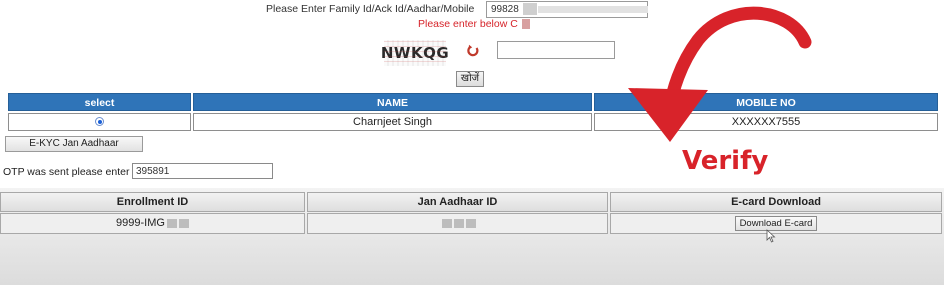 This screenshot has height=285, width=944. What do you see at coordinates (202, 171) in the screenshot?
I see `otp-input` at bounding box center [202, 171].